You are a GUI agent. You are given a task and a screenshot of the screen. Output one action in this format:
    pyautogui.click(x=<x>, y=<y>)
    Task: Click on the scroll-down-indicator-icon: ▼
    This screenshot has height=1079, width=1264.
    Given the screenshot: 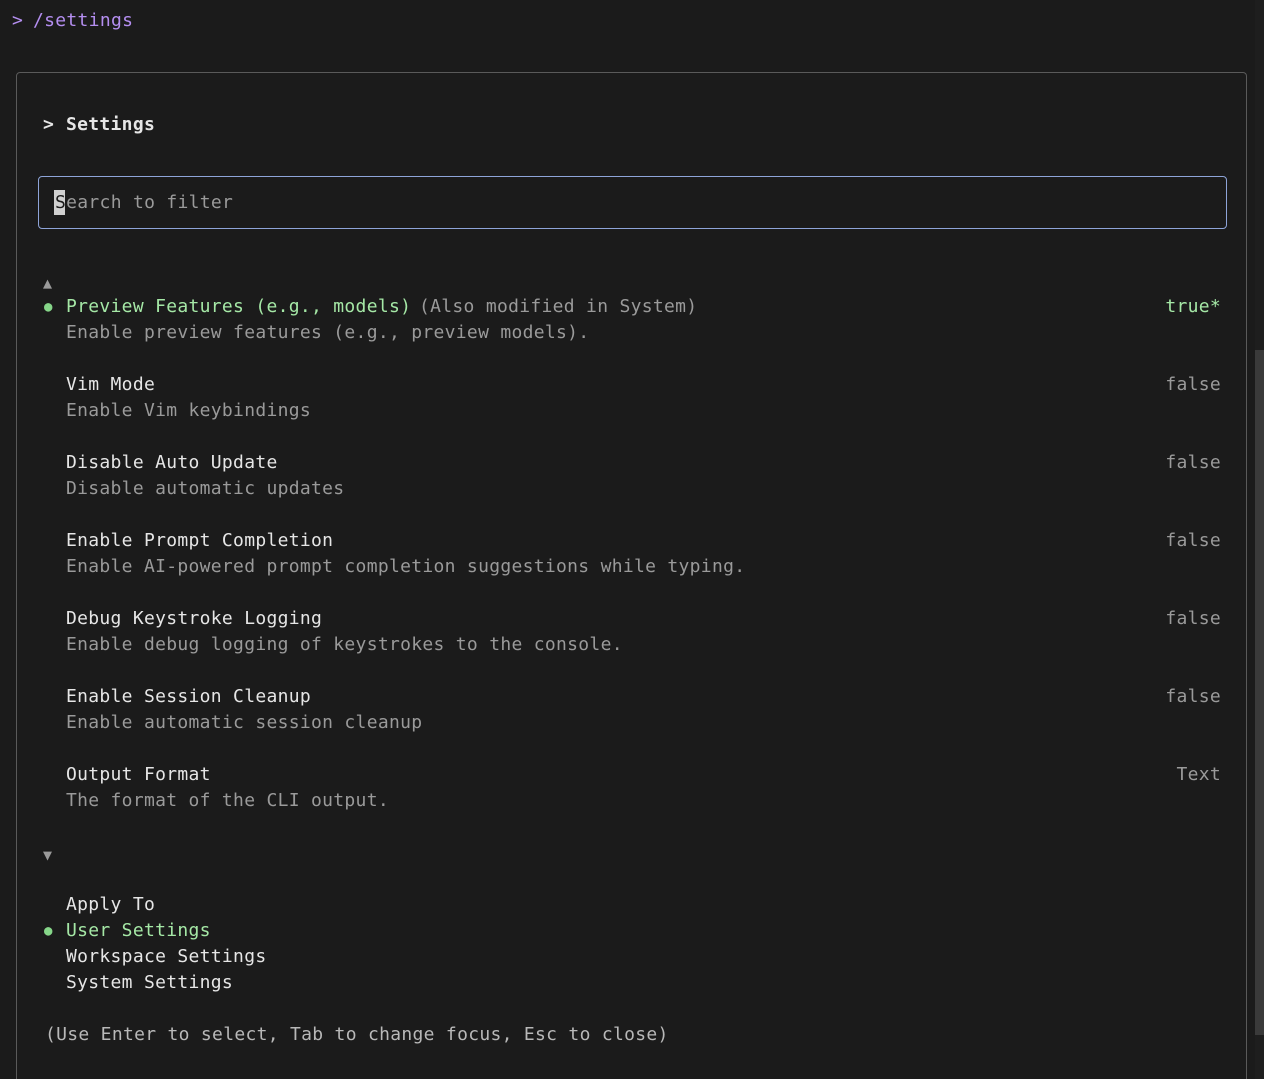 What is the action you would take?
    pyautogui.click(x=47, y=855)
    